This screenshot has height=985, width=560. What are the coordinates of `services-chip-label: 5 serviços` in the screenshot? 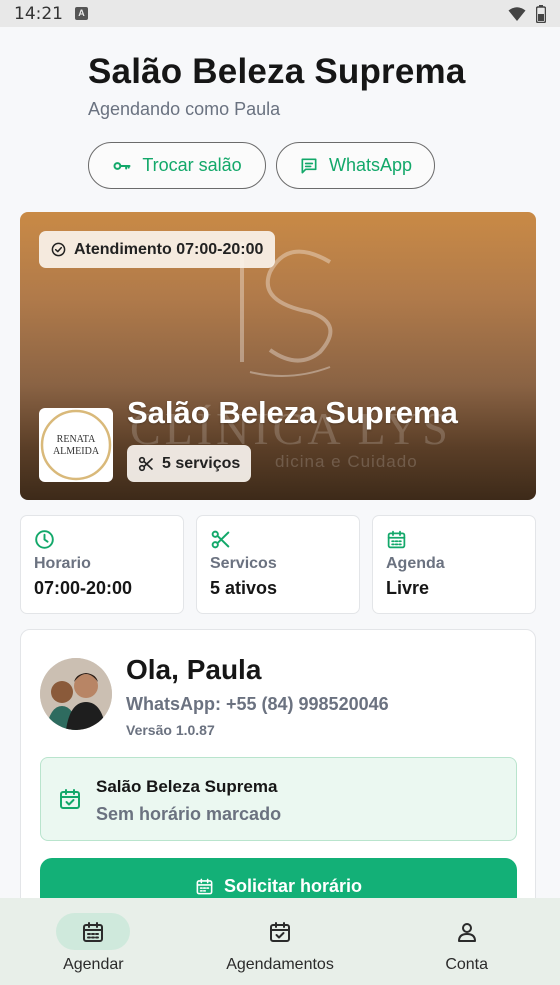 It's located at (201, 463).